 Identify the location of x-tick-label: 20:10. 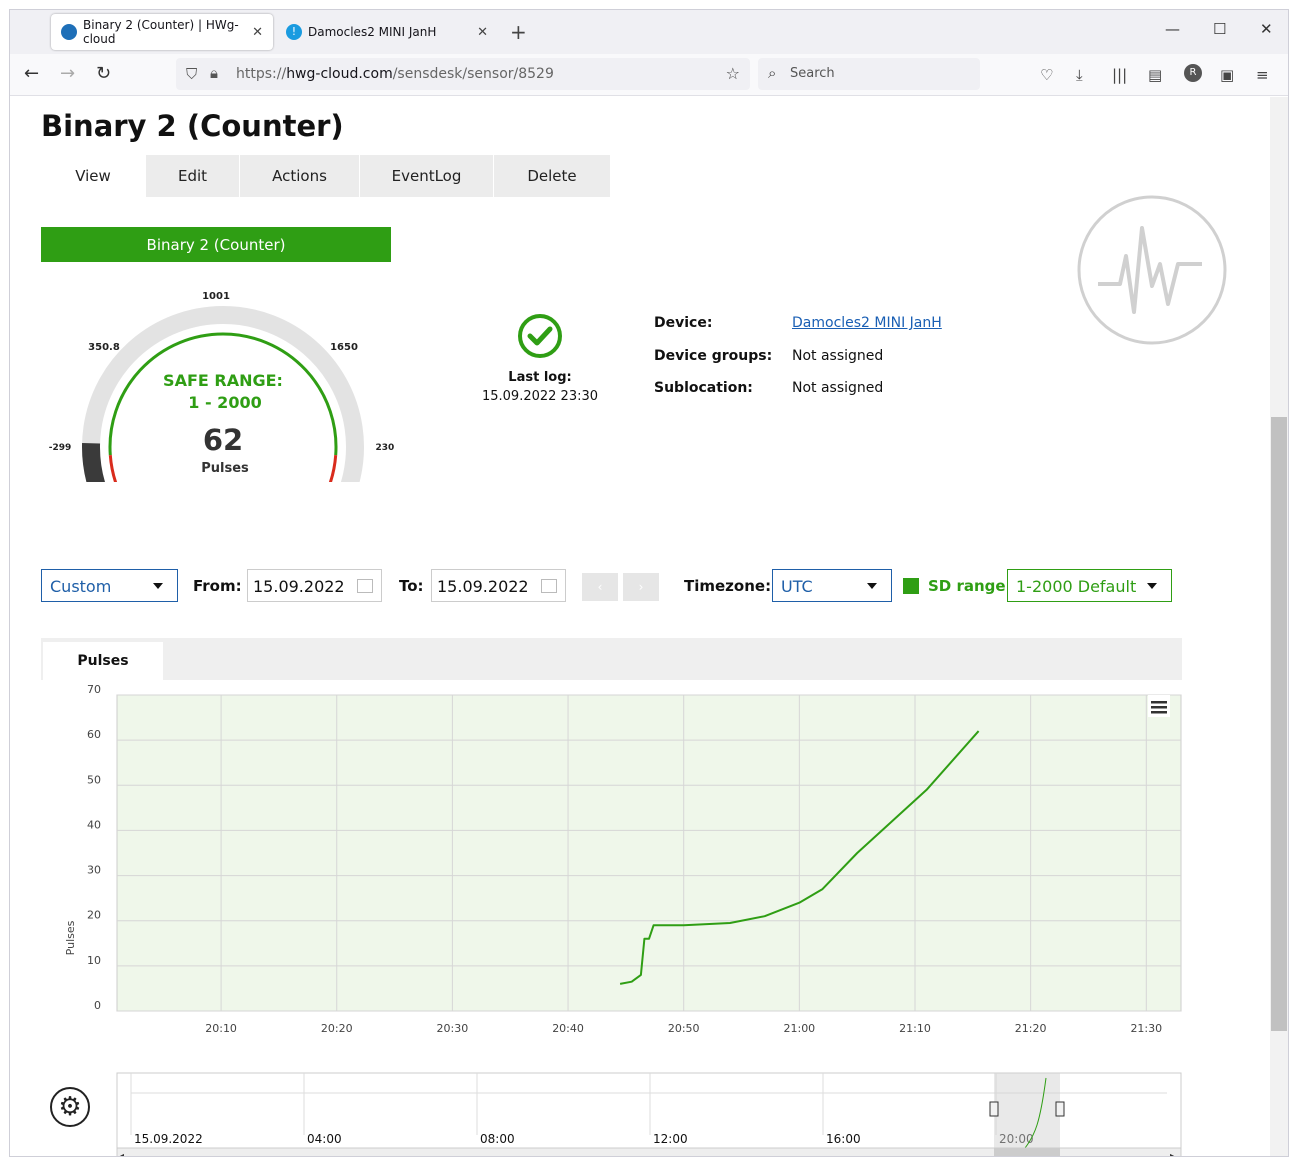
(221, 1028).